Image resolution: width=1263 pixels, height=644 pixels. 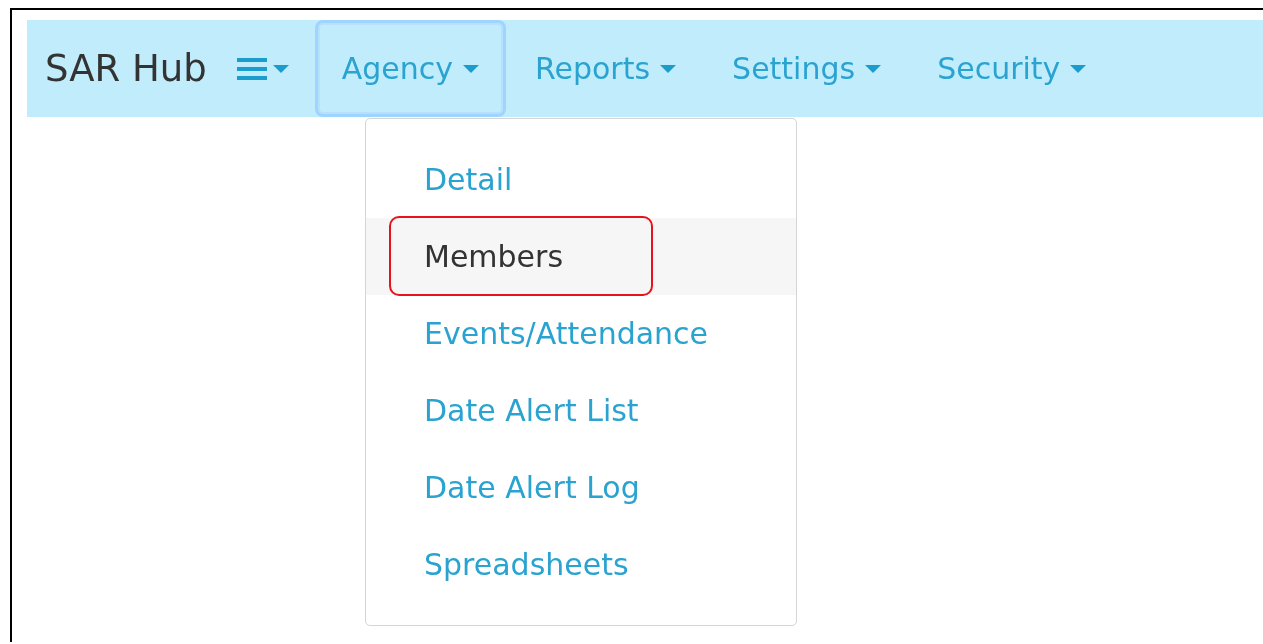 I want to click on menu-item: Members, so click(x=581, y=256).